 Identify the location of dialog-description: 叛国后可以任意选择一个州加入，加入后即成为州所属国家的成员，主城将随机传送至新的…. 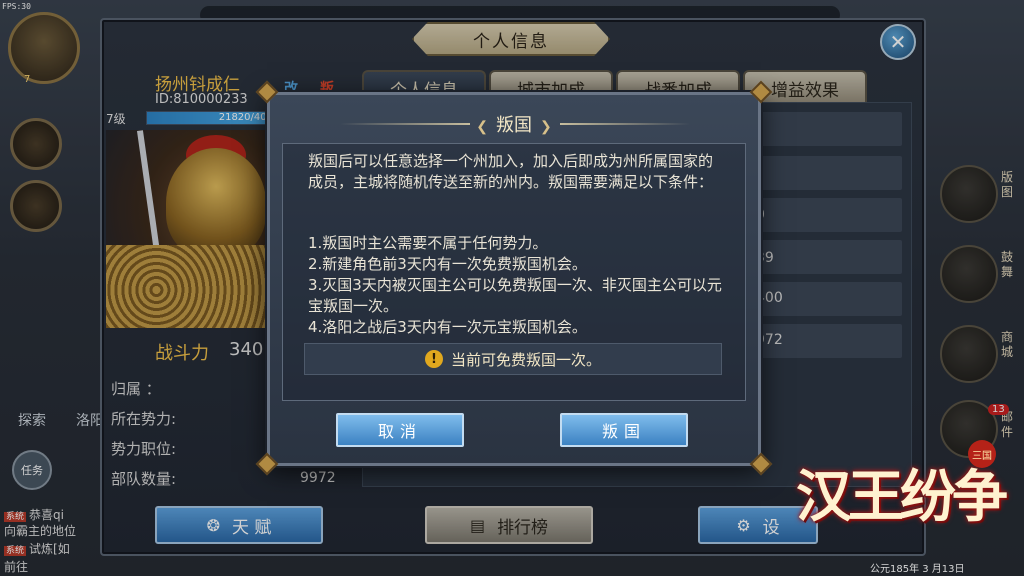
(511, 171).